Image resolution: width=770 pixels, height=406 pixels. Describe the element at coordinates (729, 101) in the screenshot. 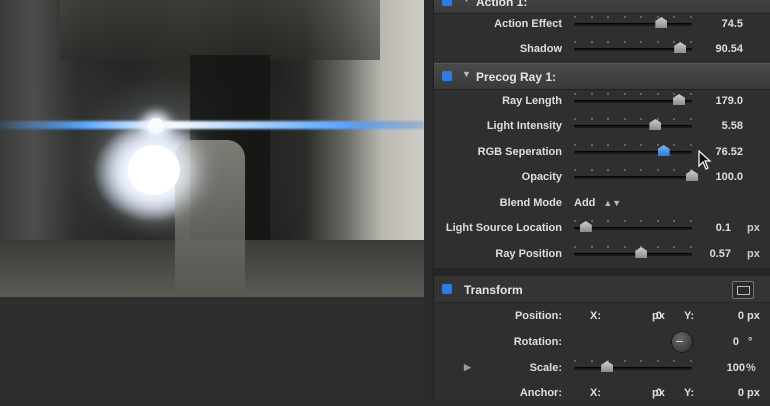

I see `param-value: 179.0` at that location.